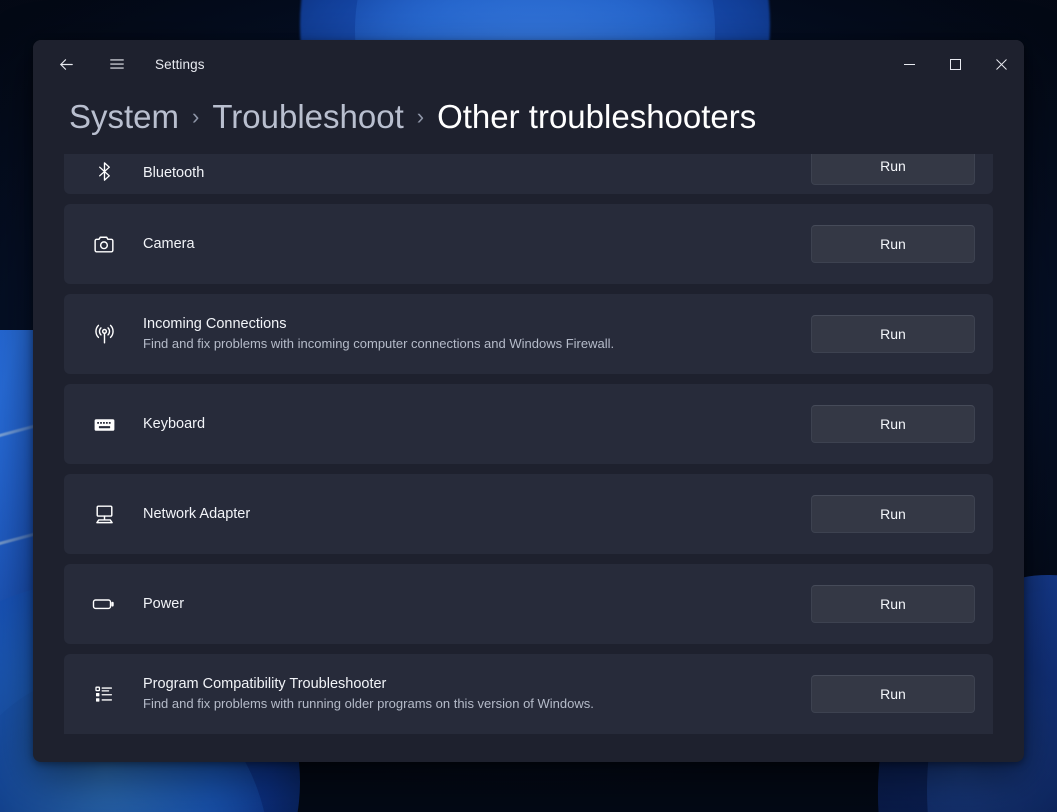 This screenshot has height=812, width=1057. Describe the element at coordinates (893, 169) in the screenshot. I see `run-button-bluetooth: Run` at that location.